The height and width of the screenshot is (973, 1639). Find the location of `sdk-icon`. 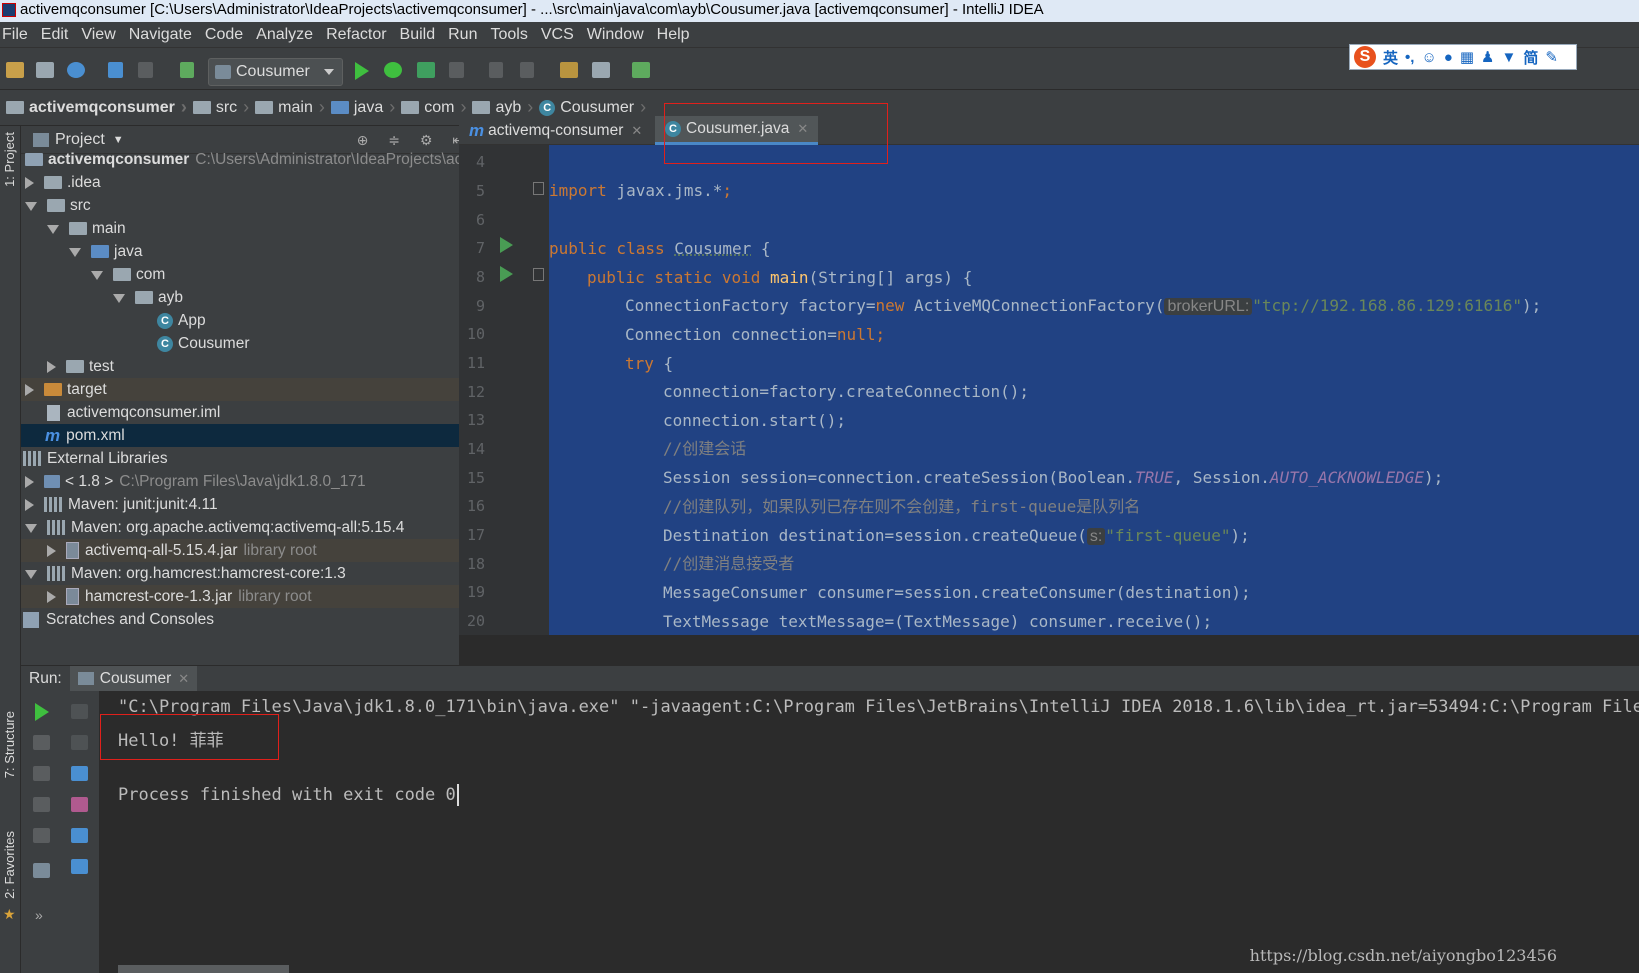

sdk-icon is located at coordinates (641, 70).